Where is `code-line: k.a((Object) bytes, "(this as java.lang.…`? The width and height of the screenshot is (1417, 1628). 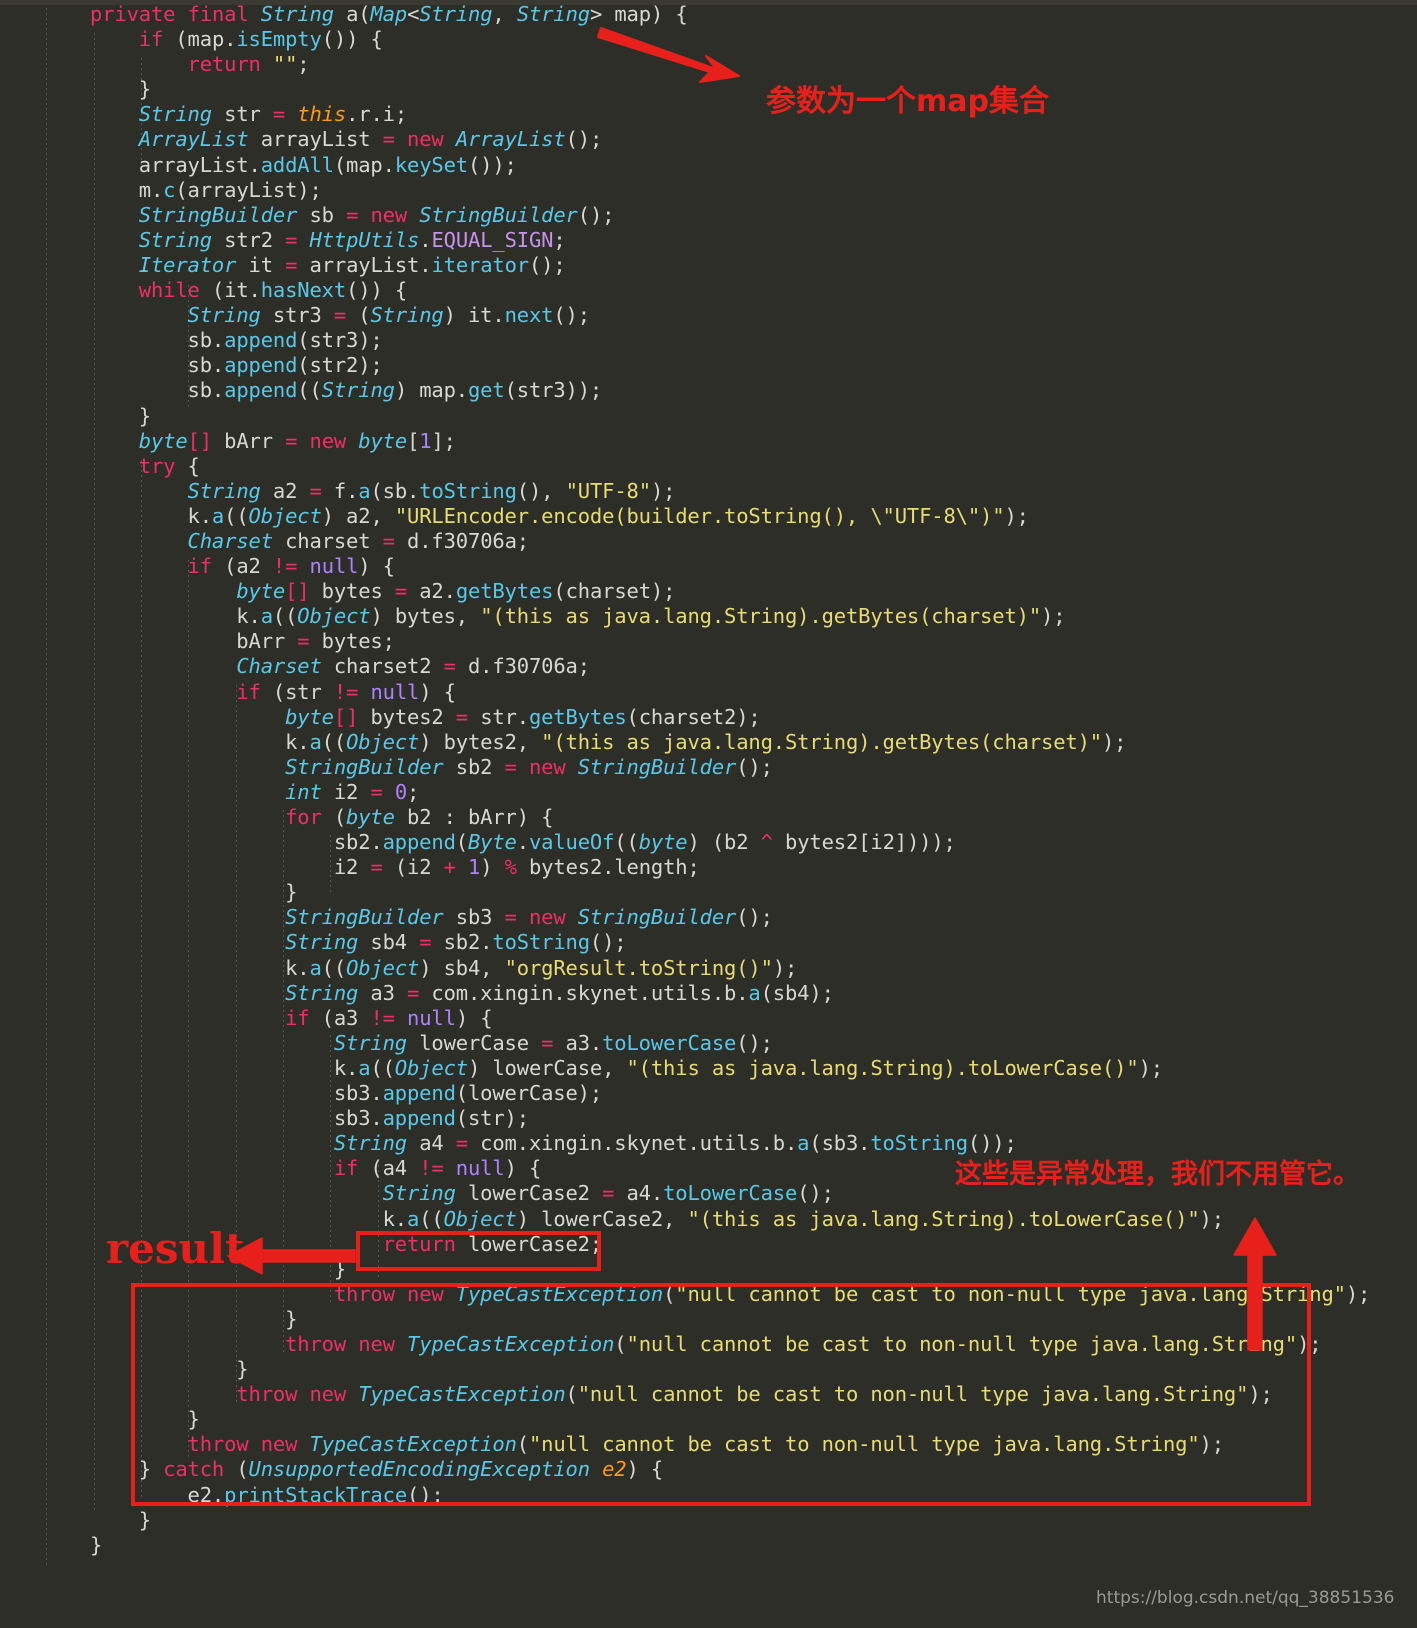
code-line: k.a((Object) bytes, "(this as java.lang.… is located at coordinates (578, 616).